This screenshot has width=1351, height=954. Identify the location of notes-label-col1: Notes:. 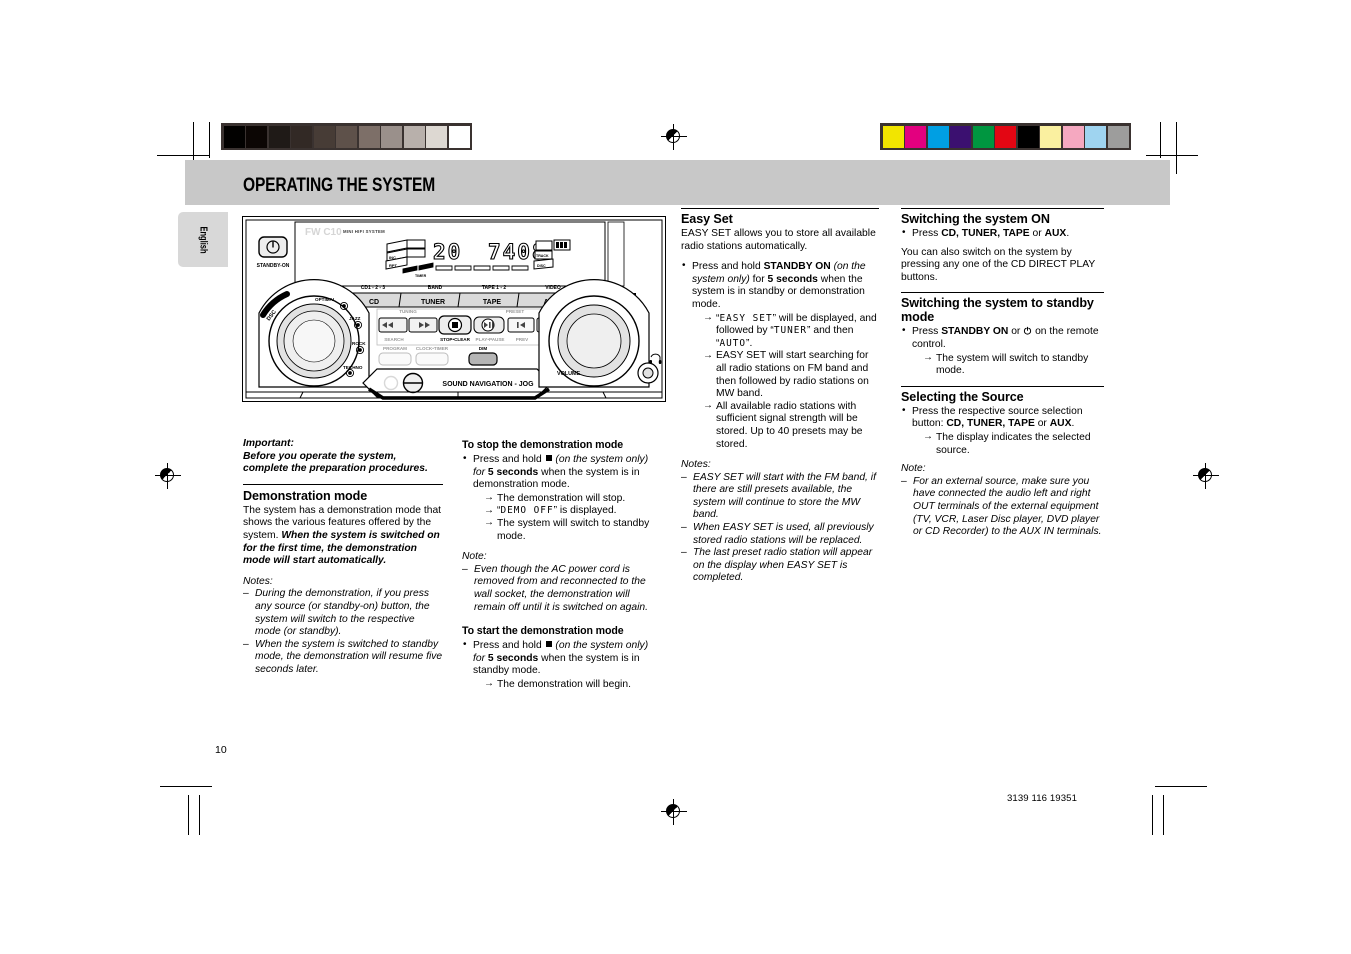
(258, 581).